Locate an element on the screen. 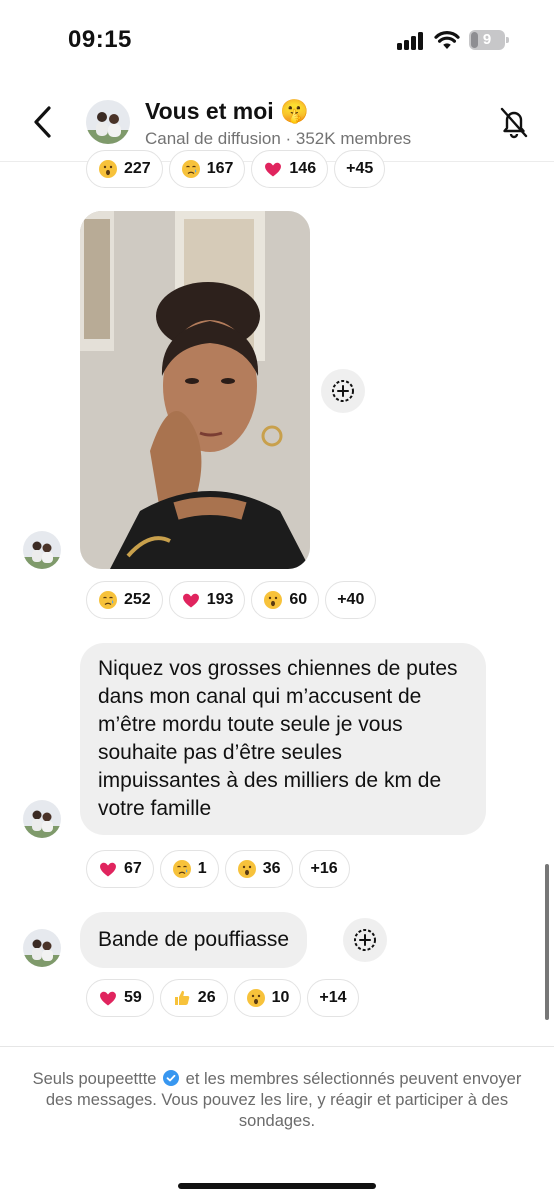 Image resolution: width=554 pixels, height=1200 pixels. reactions-message-1: 67 1 36 +16 is located at coordinates (218, 869).